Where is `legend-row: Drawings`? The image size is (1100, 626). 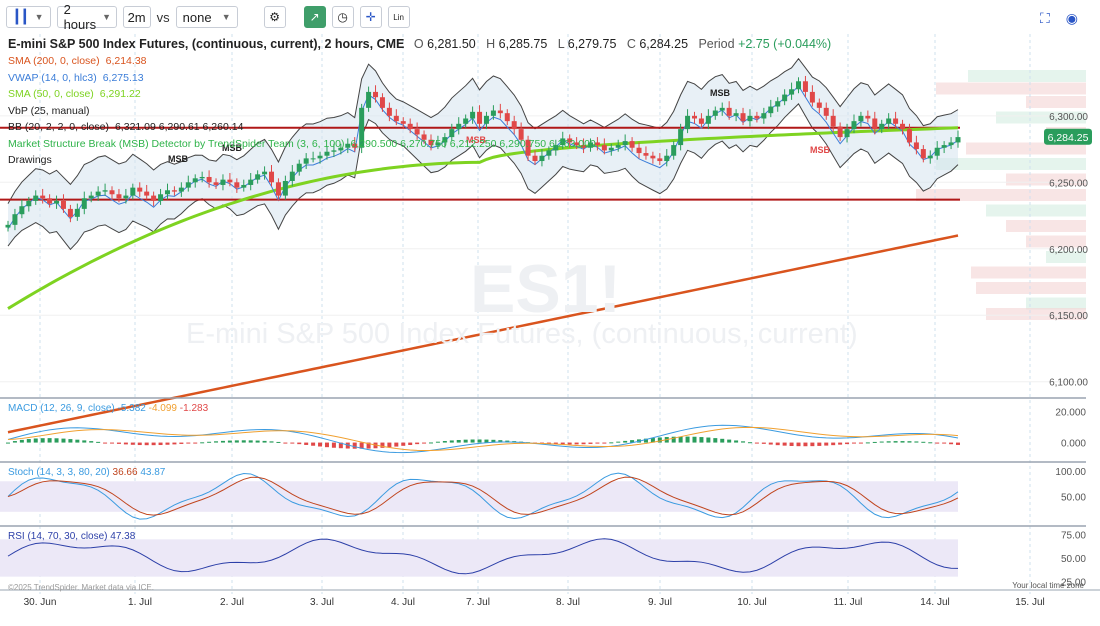
legend-row: Drawings is located at coordinates (33, 160).